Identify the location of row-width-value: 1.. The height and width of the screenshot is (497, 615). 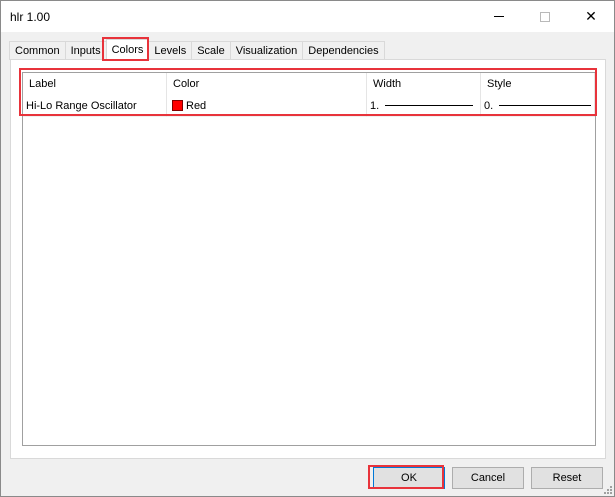
(375, 105).